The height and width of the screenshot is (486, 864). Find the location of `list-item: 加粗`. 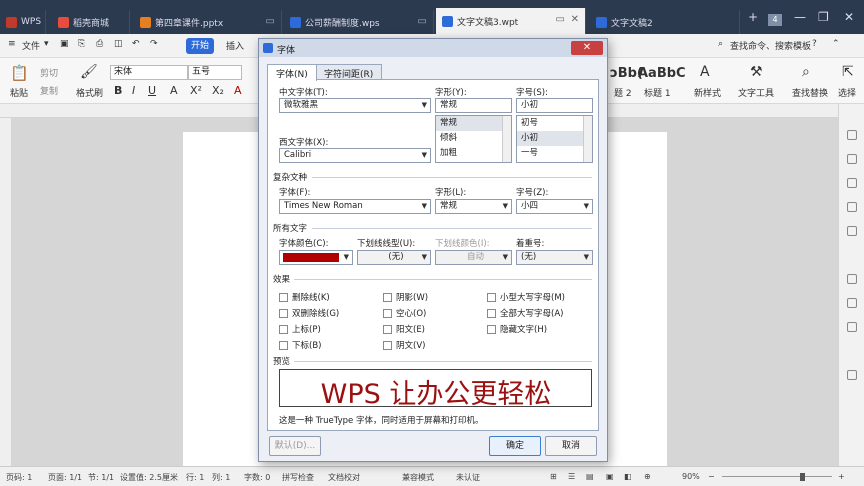

list-item: 加粗 is located at coordinates (473, 153).